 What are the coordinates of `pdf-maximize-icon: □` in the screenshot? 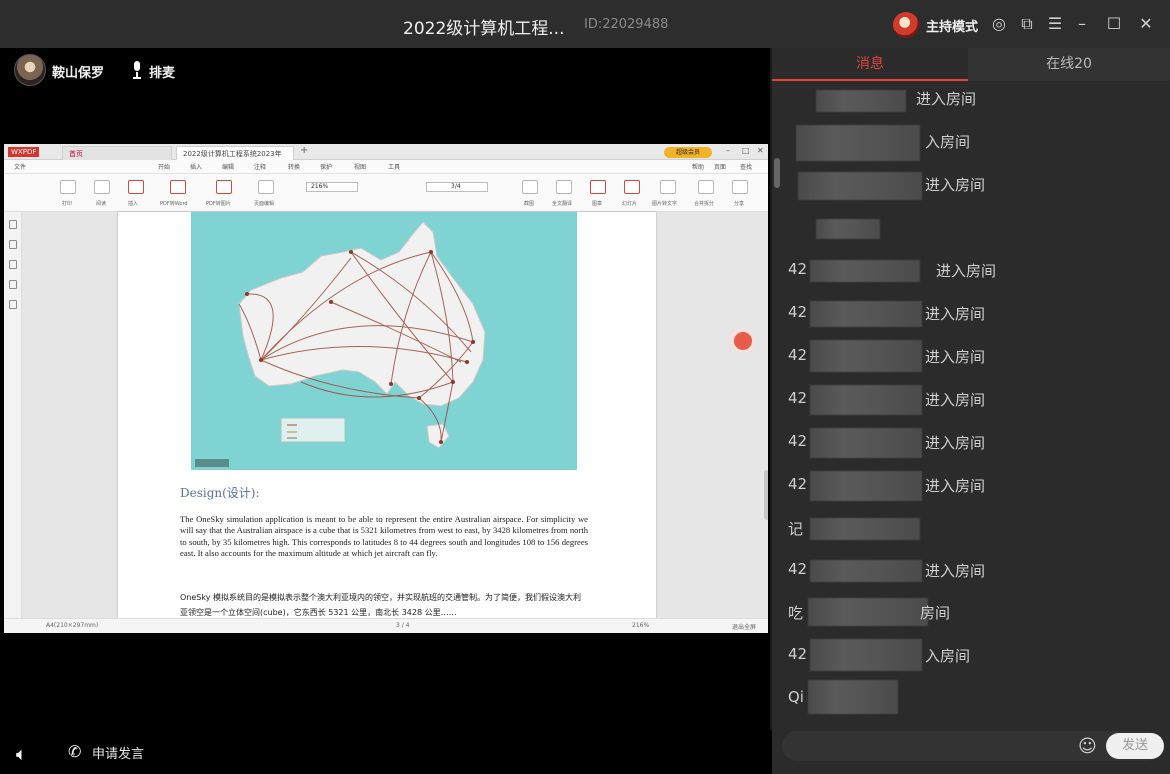 It's located at (746, 150).